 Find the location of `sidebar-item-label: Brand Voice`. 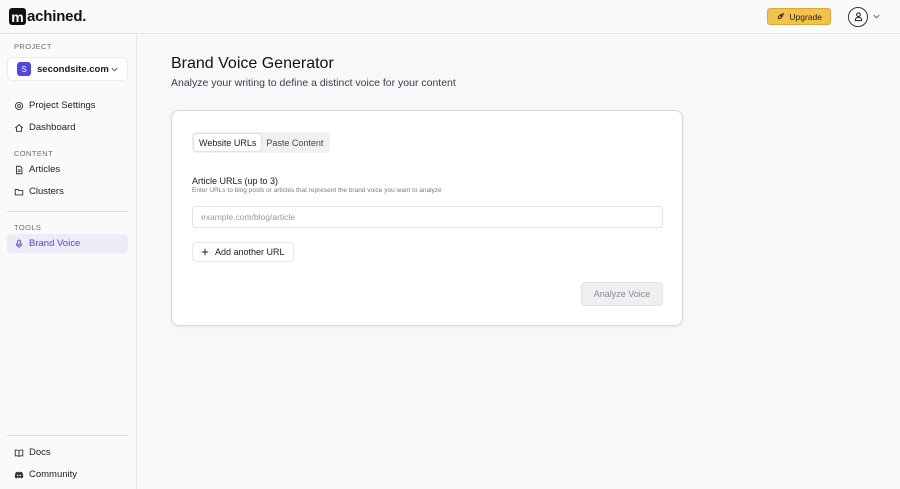

sidebar-item-label: Brand Voice is located at coordinates (55, 243).